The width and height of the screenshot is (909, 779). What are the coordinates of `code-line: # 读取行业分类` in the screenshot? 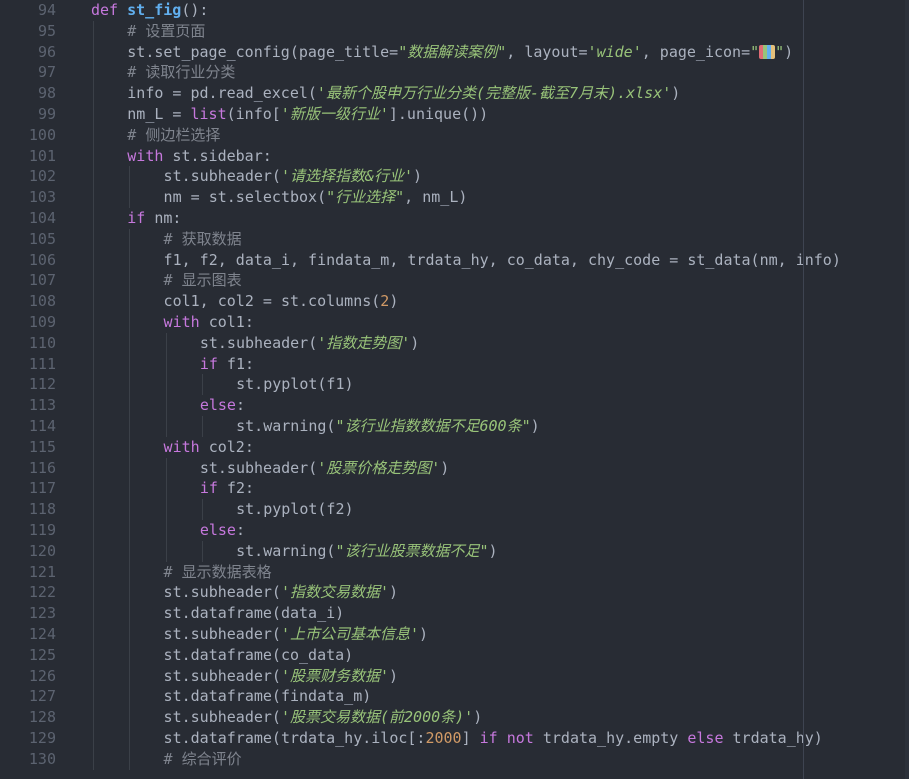 It's located at (181, 72).